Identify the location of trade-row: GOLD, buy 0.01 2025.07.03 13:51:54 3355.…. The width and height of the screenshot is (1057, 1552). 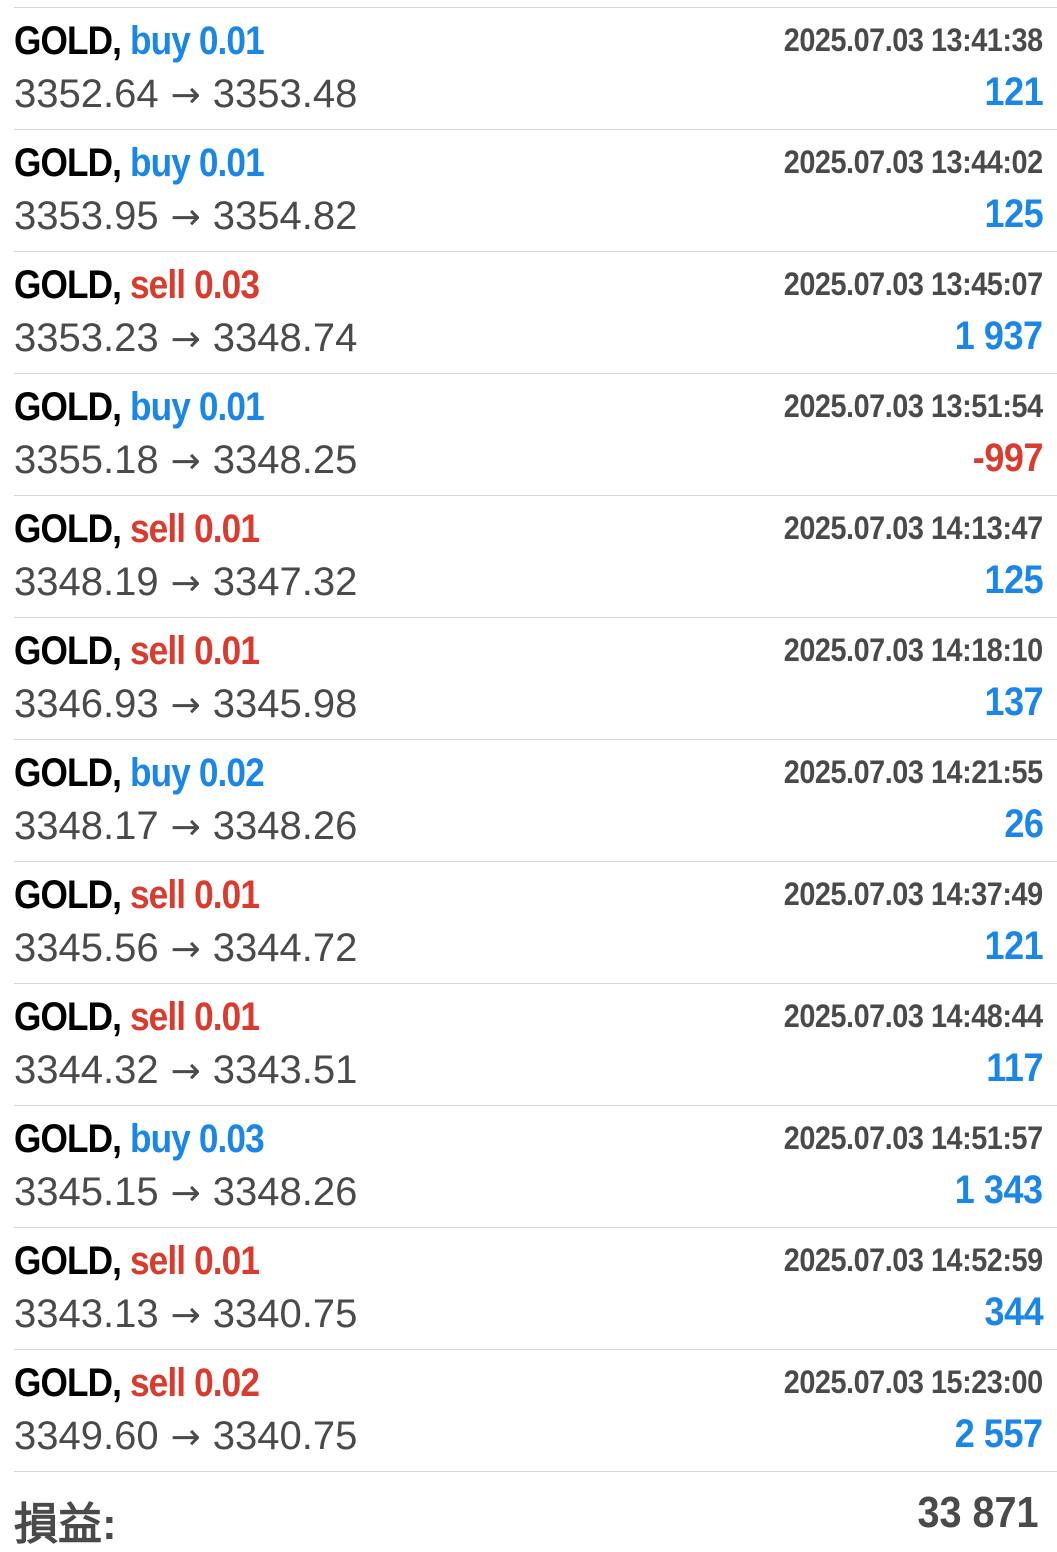
(535, 435).